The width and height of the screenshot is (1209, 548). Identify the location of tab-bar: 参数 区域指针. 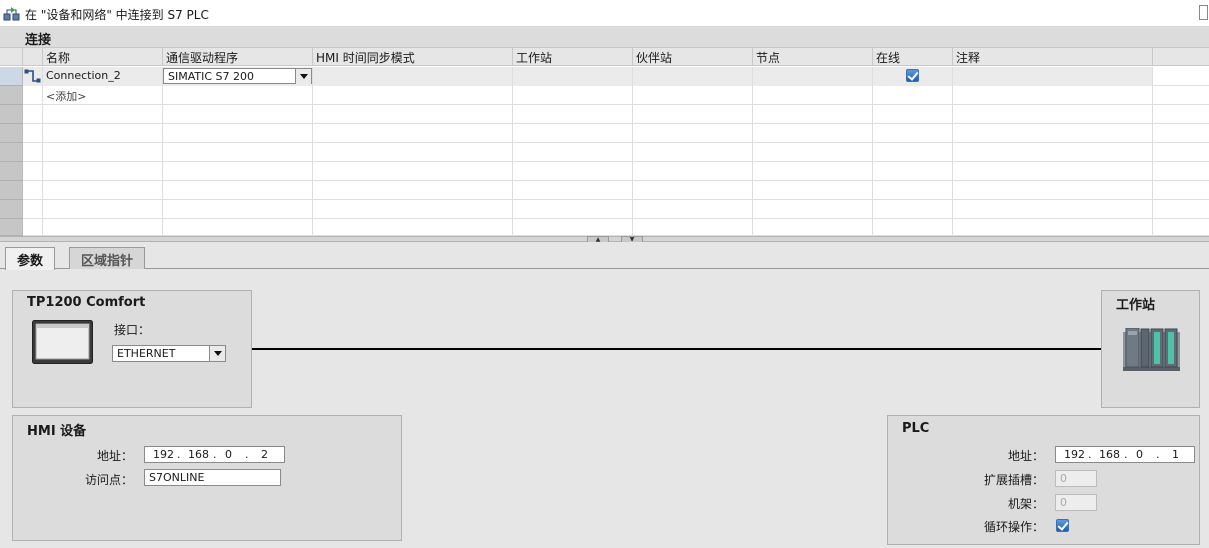
(604, 256).